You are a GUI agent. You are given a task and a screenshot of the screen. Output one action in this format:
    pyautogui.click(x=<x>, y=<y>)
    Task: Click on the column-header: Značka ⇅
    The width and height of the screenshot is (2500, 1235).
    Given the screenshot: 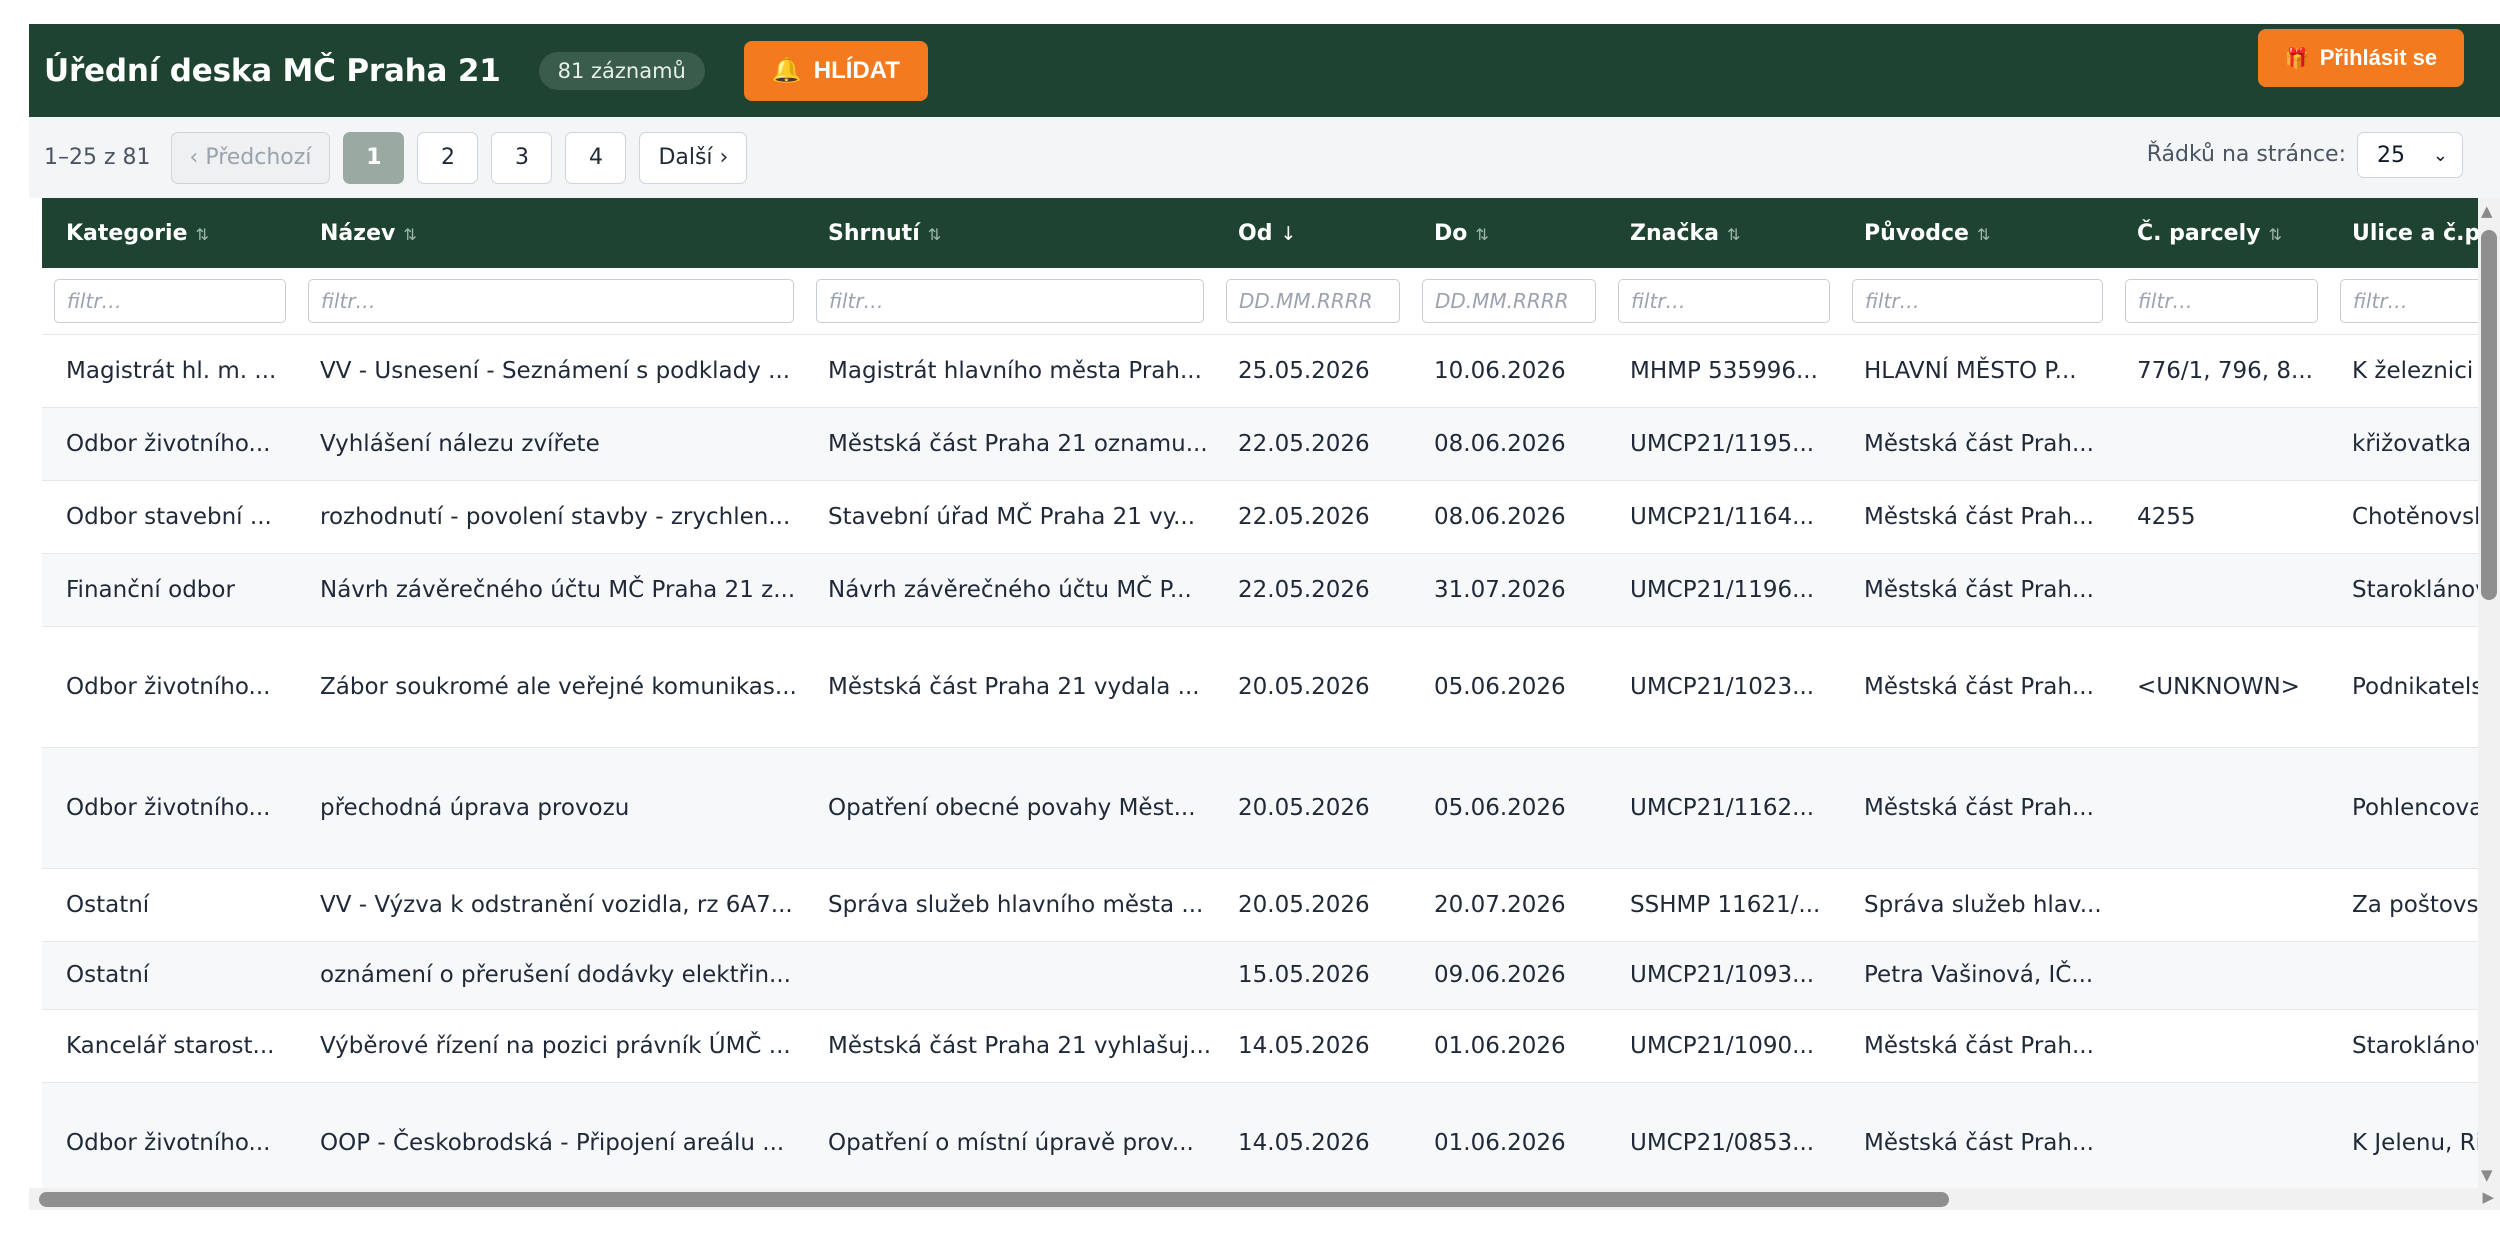 What is the action you would take?
    pyautogui.click(x=1723, y=233)
    